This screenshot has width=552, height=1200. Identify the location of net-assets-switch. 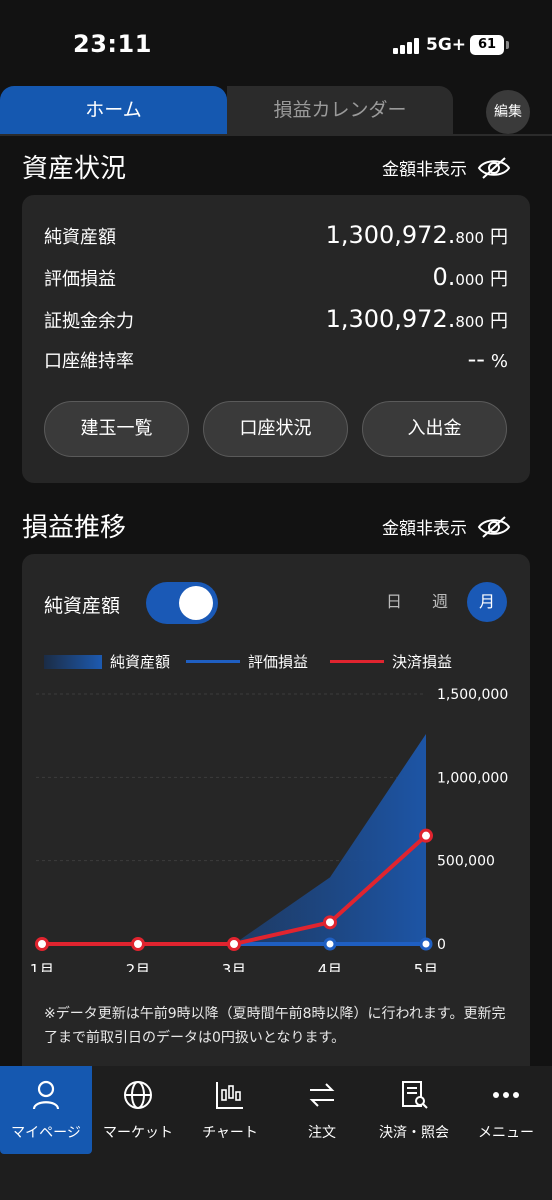
(182, 603).